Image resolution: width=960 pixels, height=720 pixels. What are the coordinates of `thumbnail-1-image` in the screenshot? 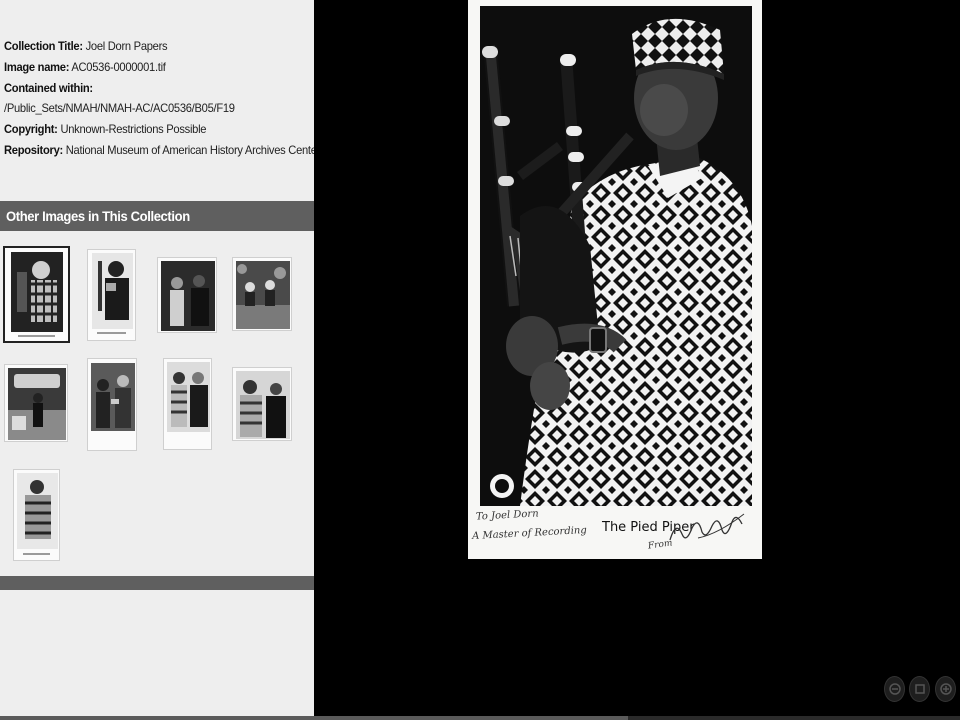 It's located at (37, 292).